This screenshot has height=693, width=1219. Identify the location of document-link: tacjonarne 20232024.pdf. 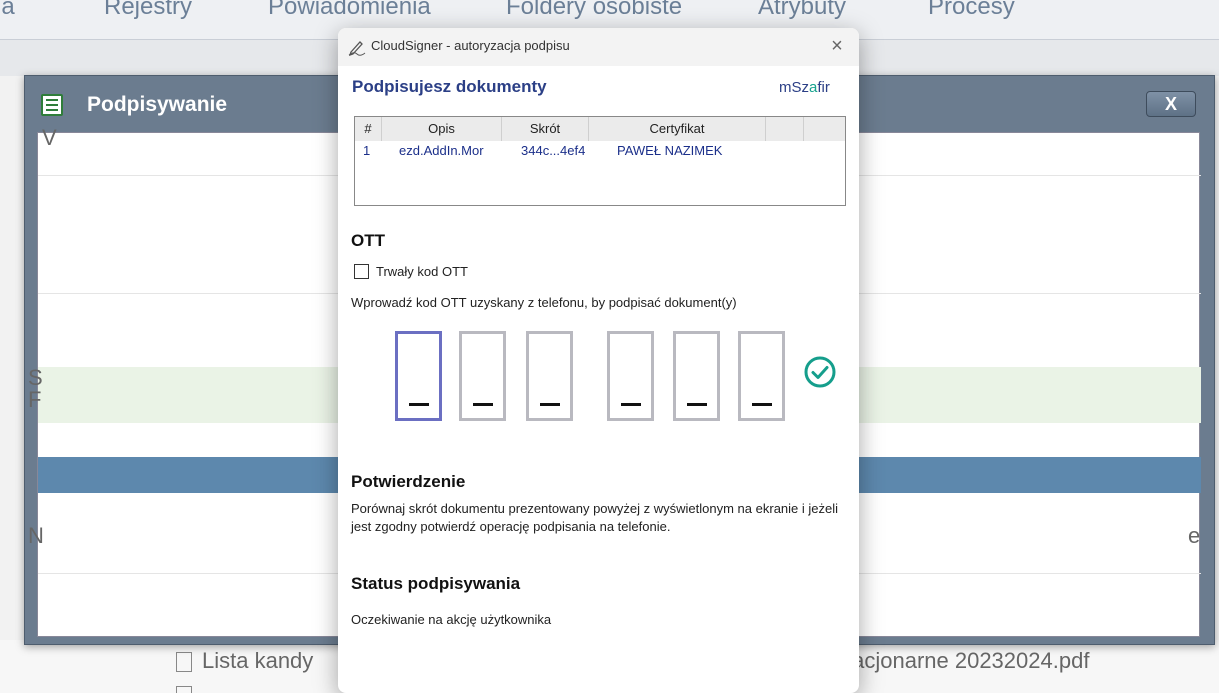
(967, 661).